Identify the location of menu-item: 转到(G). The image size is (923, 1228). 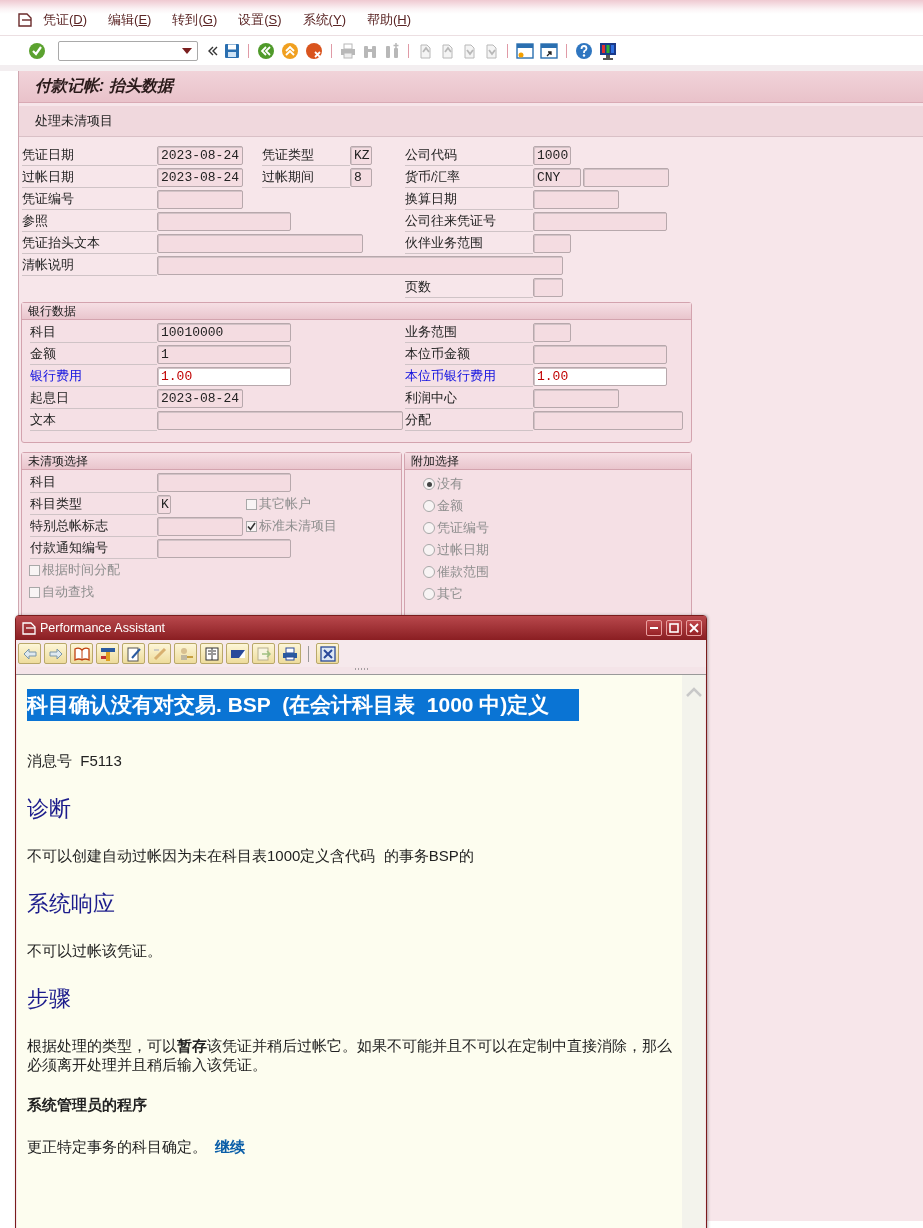
(195, 17).